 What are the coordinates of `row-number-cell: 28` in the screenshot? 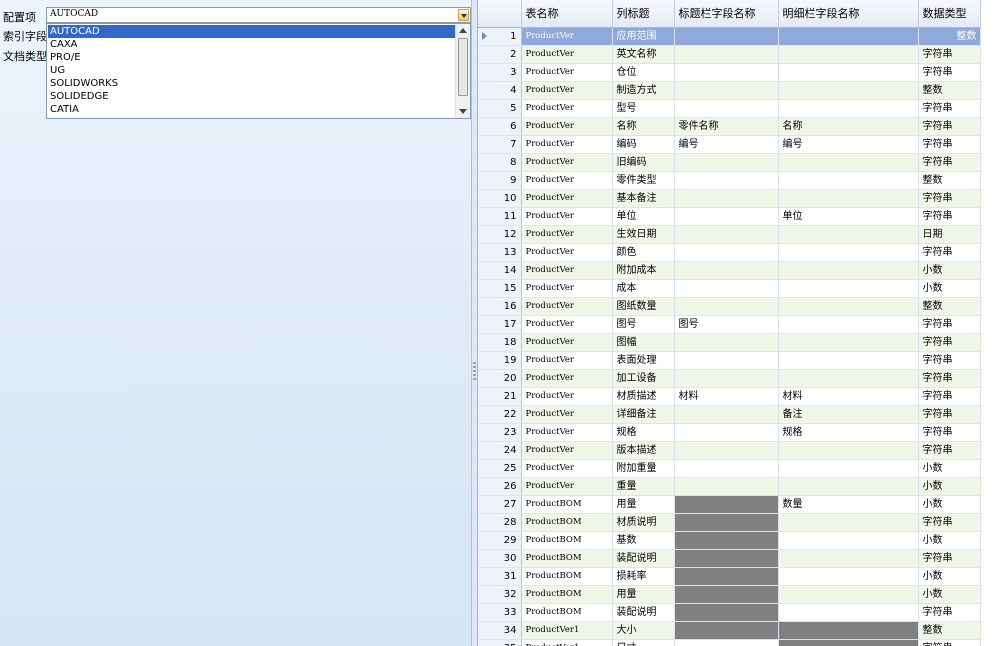 It's located at (500, 522).